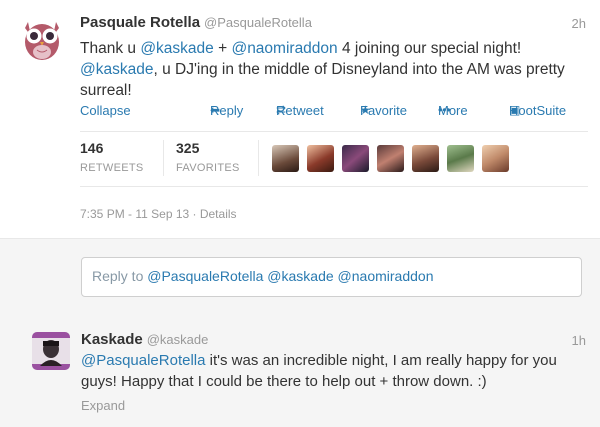 This screenshot has width=600, height=427. Describe the element at coordinates (429, 48) in the screenshot. I see `tweet-text-part: 4 joining our special night!` at that location.